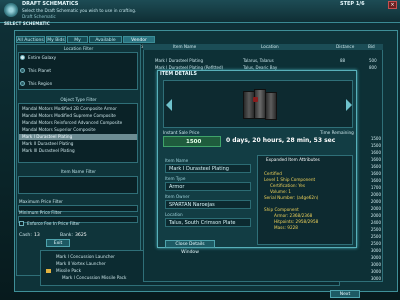  I want to click on attributes-panel, so click(305, 200).